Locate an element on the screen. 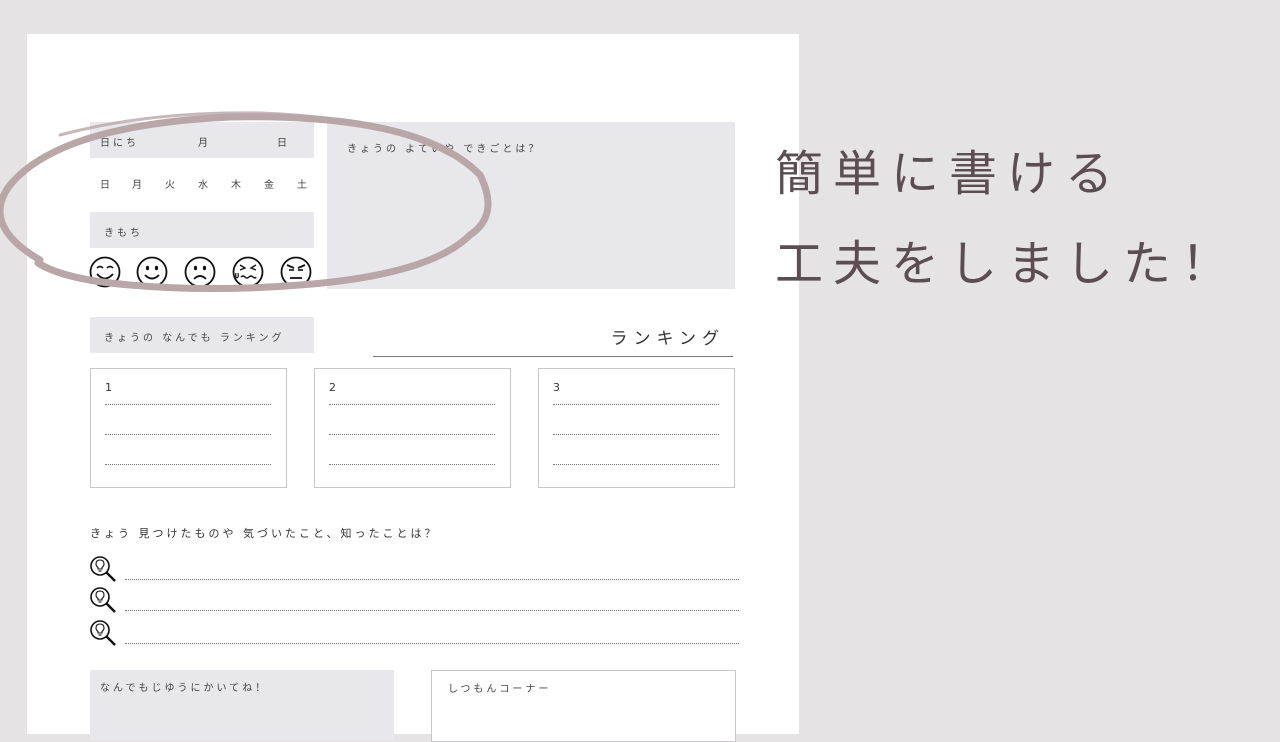 Image resolution: width=1280 pixels, height=742 pixels. discoveries-label: きょう 見つけたものや 気づいたこと、知ったことは？ is located at coordinates (264, 533).